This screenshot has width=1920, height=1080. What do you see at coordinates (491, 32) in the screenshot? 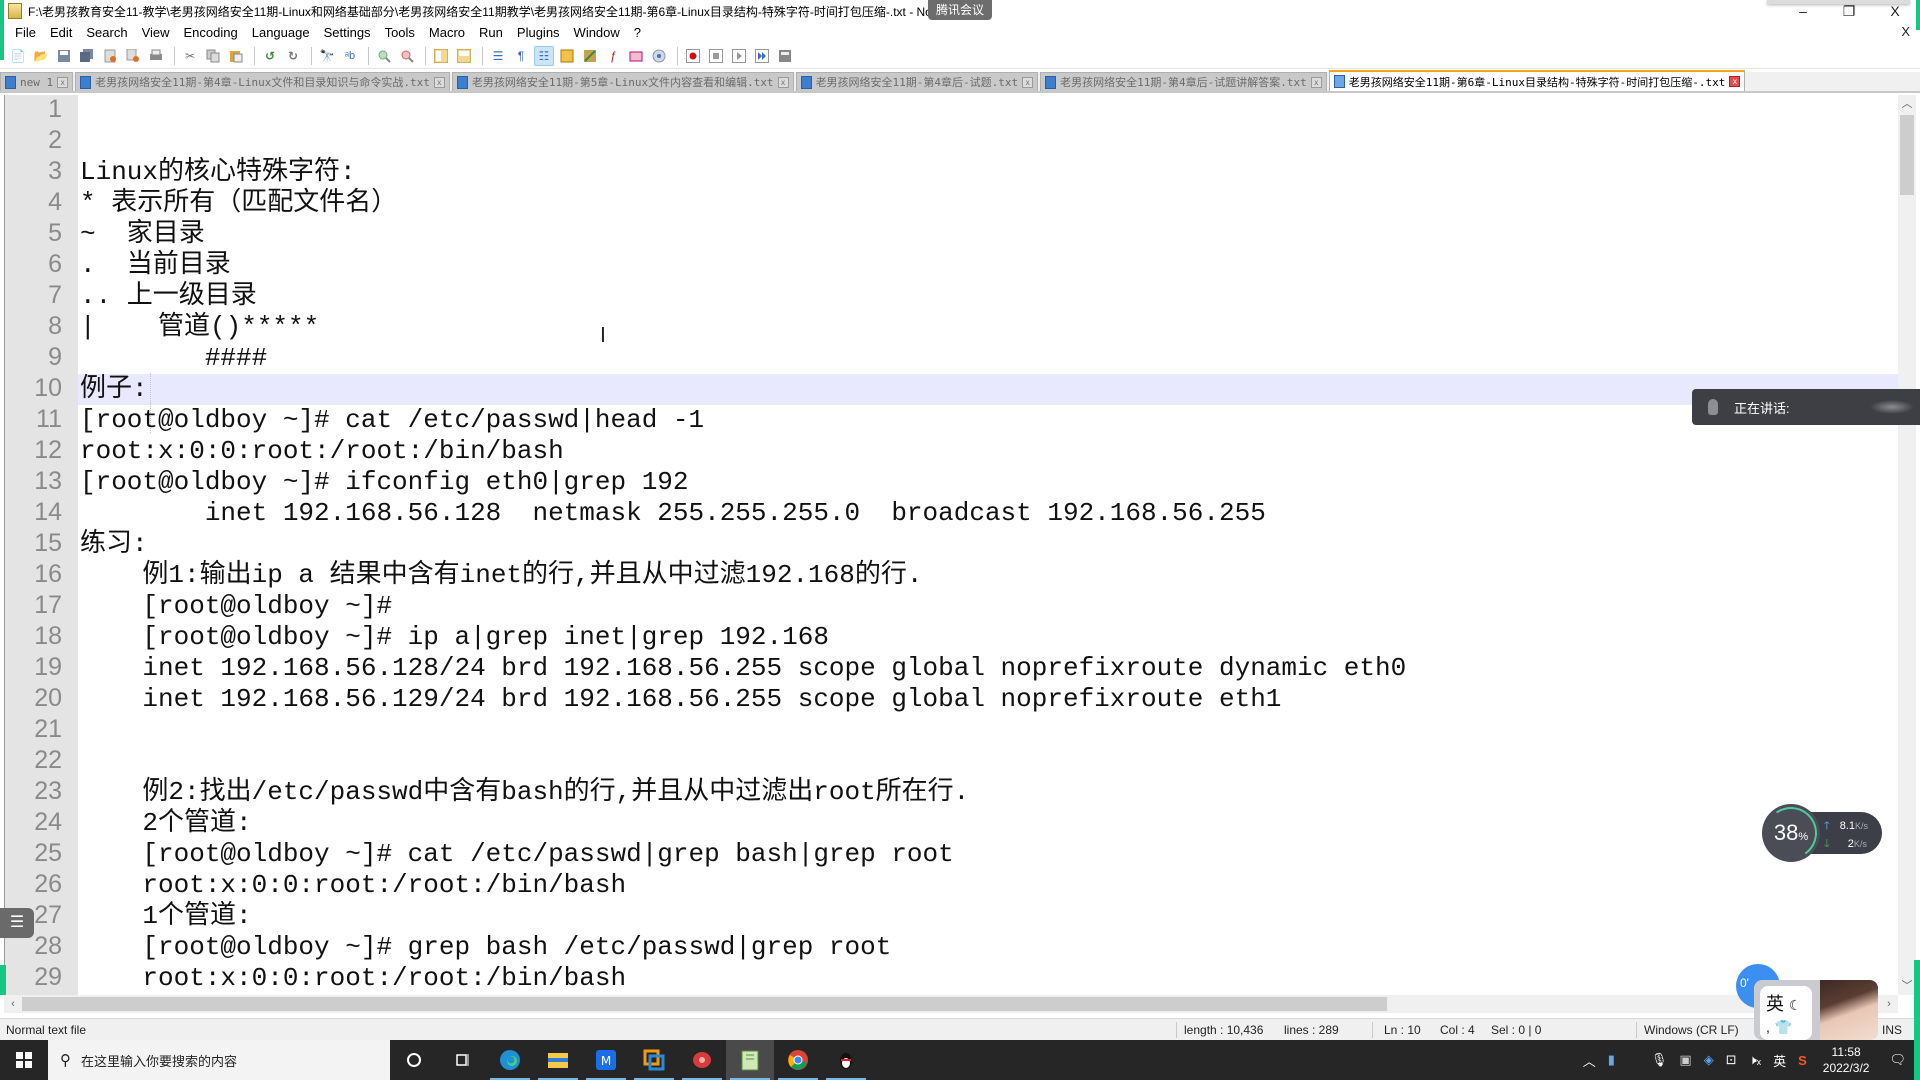
I see `menu-run: Run` at bounding box center [491, 32].